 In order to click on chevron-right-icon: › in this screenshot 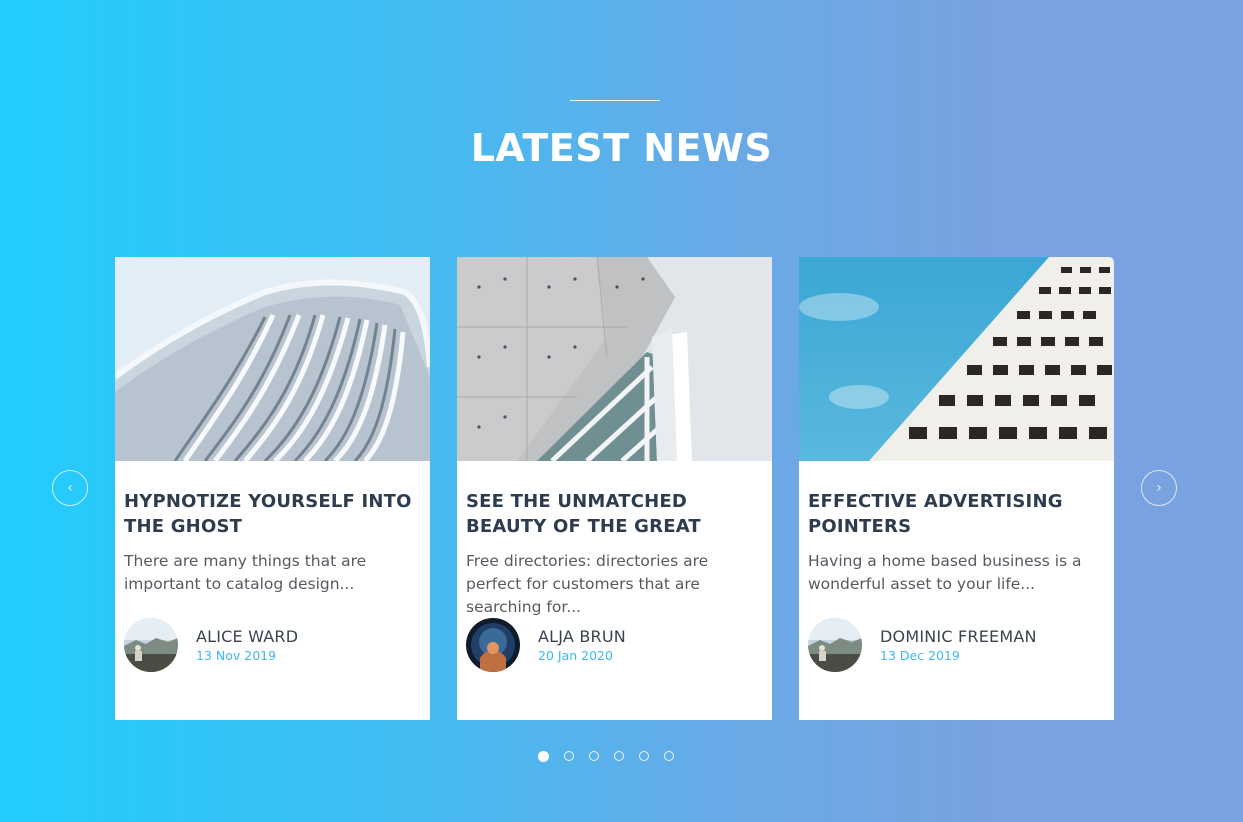, I will do `click(1159, 488)`.